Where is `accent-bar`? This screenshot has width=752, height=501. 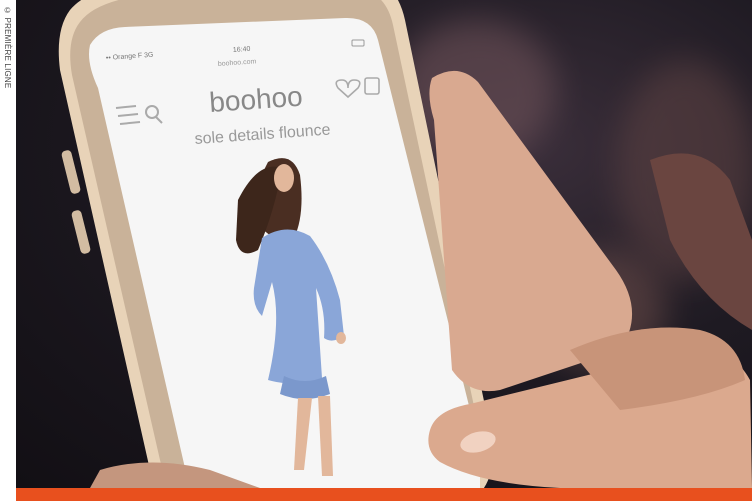
accent-bar is located at coordinates (384, 494).